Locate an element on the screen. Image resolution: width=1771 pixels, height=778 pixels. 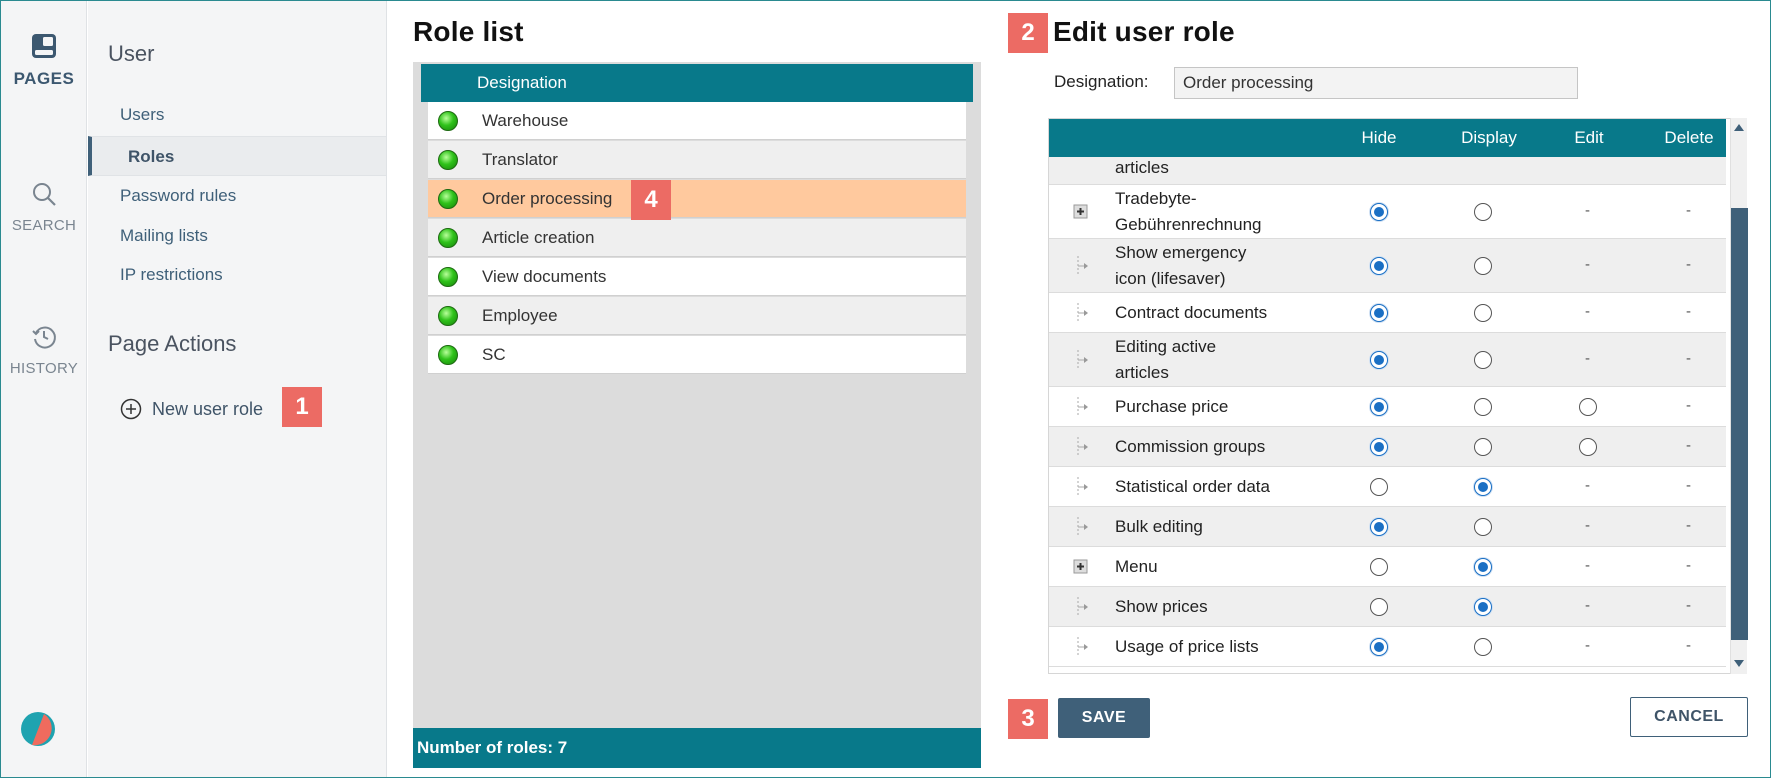
permission-row: Contract documents - - is located at coordinates (1387, 313).